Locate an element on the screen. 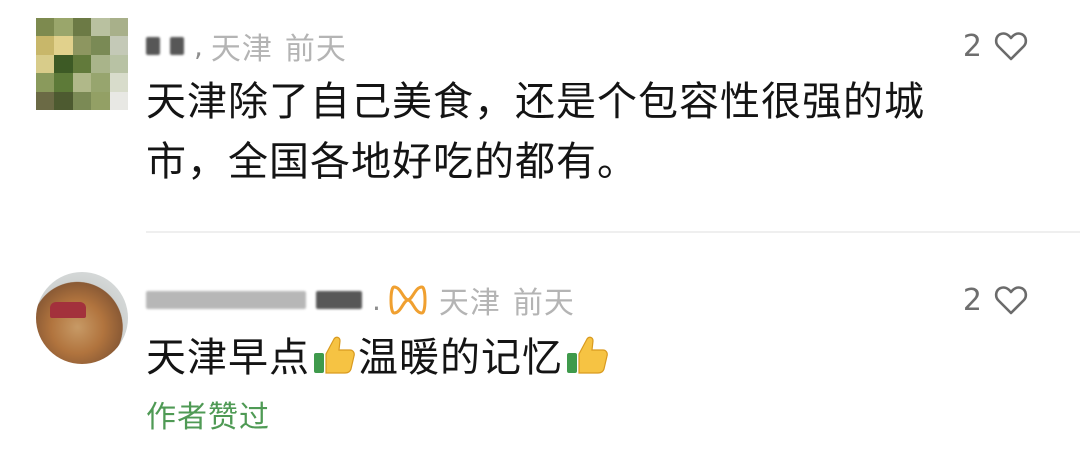 Image resolution: width=1080 pixels, height=450 pixels. comment-meta: , 天津 前天 is located at coordinates (246, 46).